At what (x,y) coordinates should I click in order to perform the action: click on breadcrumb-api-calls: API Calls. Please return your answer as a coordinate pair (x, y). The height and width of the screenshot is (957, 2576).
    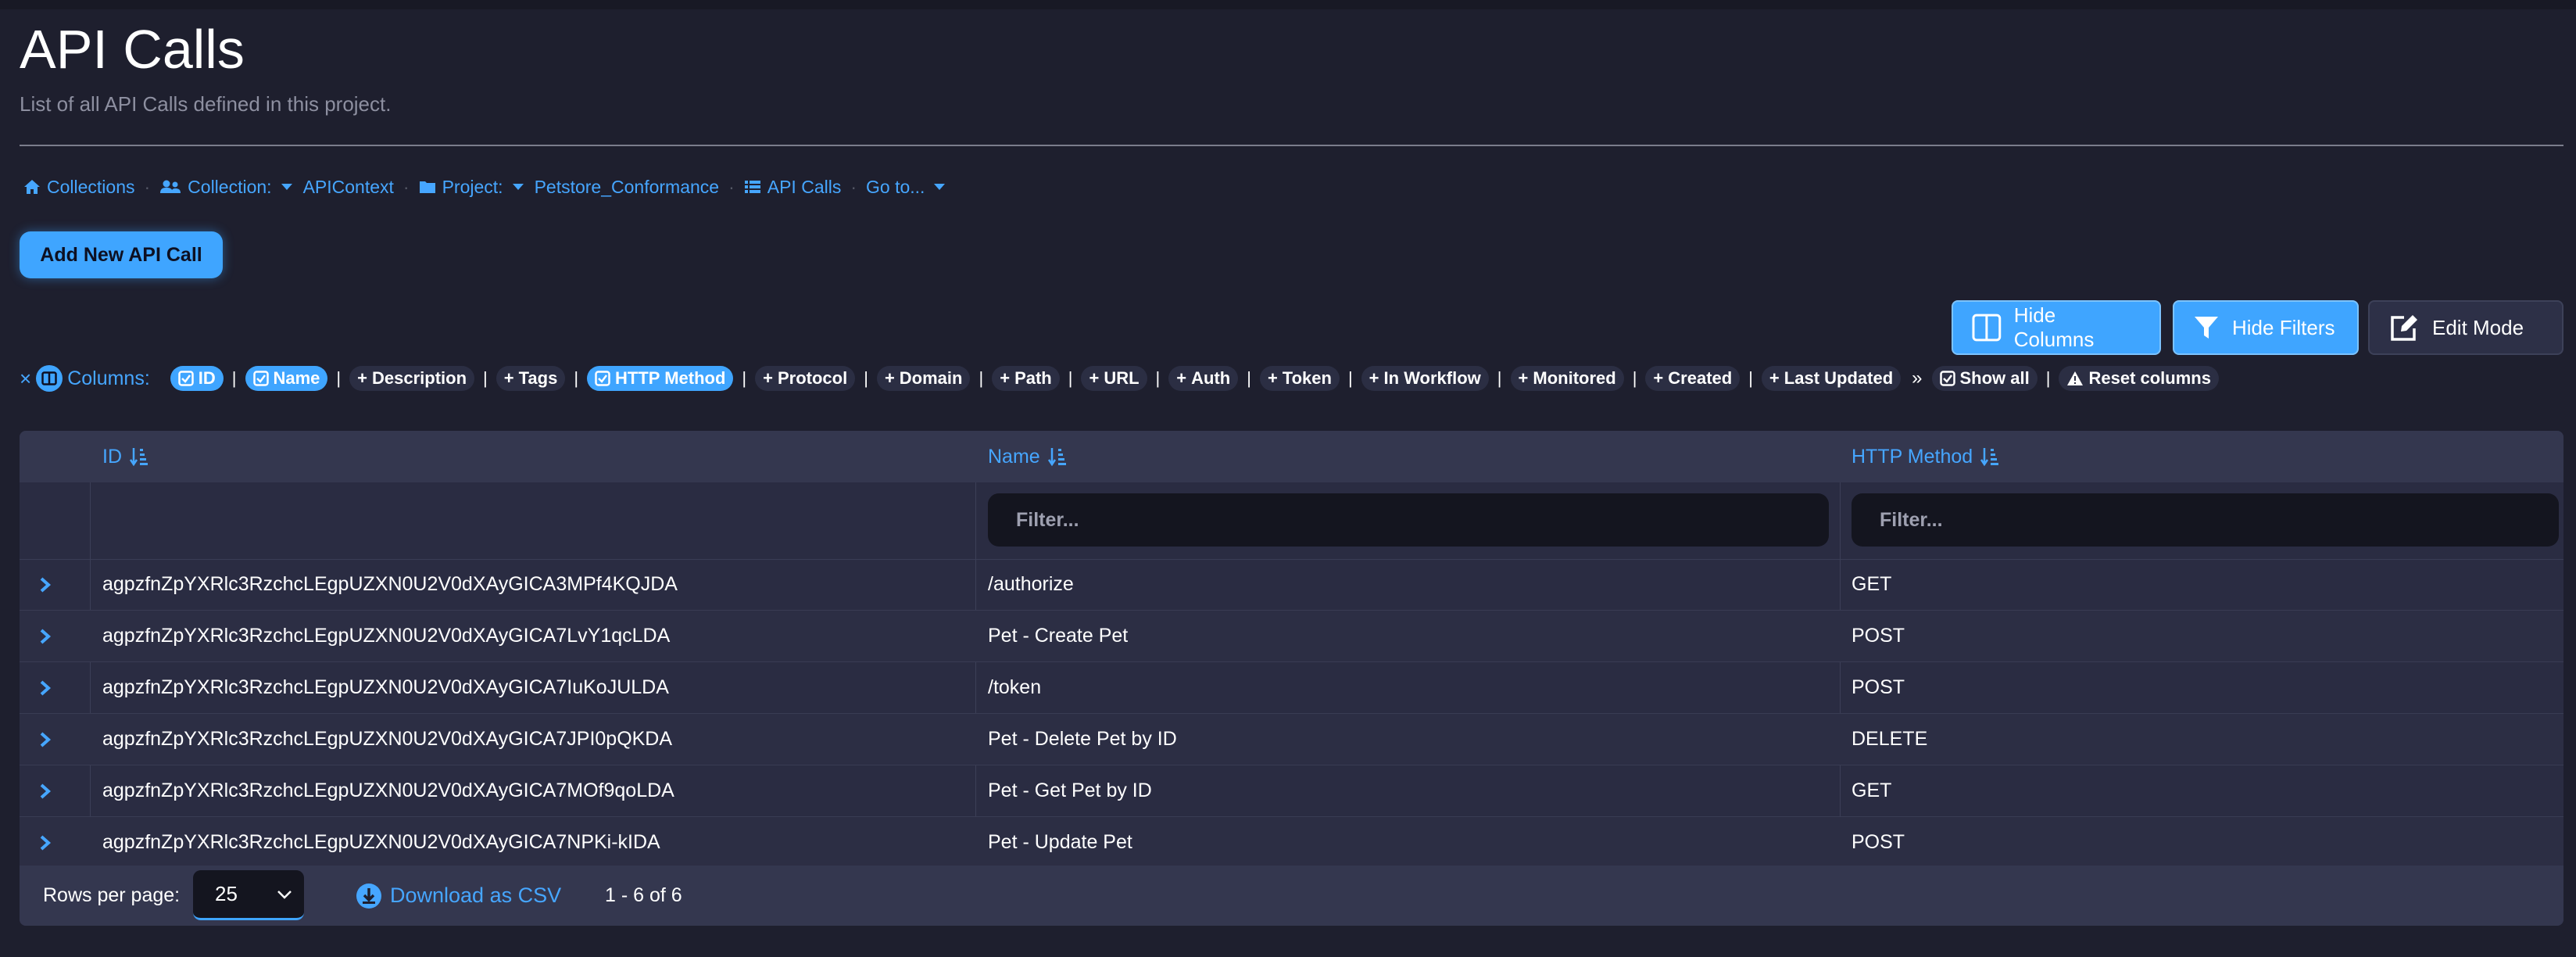
    Looking at the image, I should click on (793, 187).